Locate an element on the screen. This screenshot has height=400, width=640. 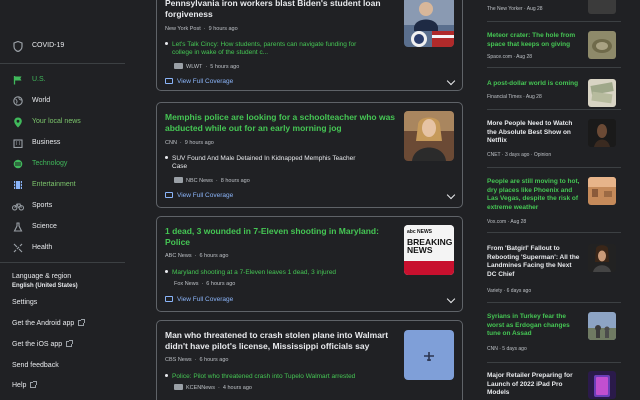
ios-app-link: Get the iOS app is located at coordinates (43, 344).